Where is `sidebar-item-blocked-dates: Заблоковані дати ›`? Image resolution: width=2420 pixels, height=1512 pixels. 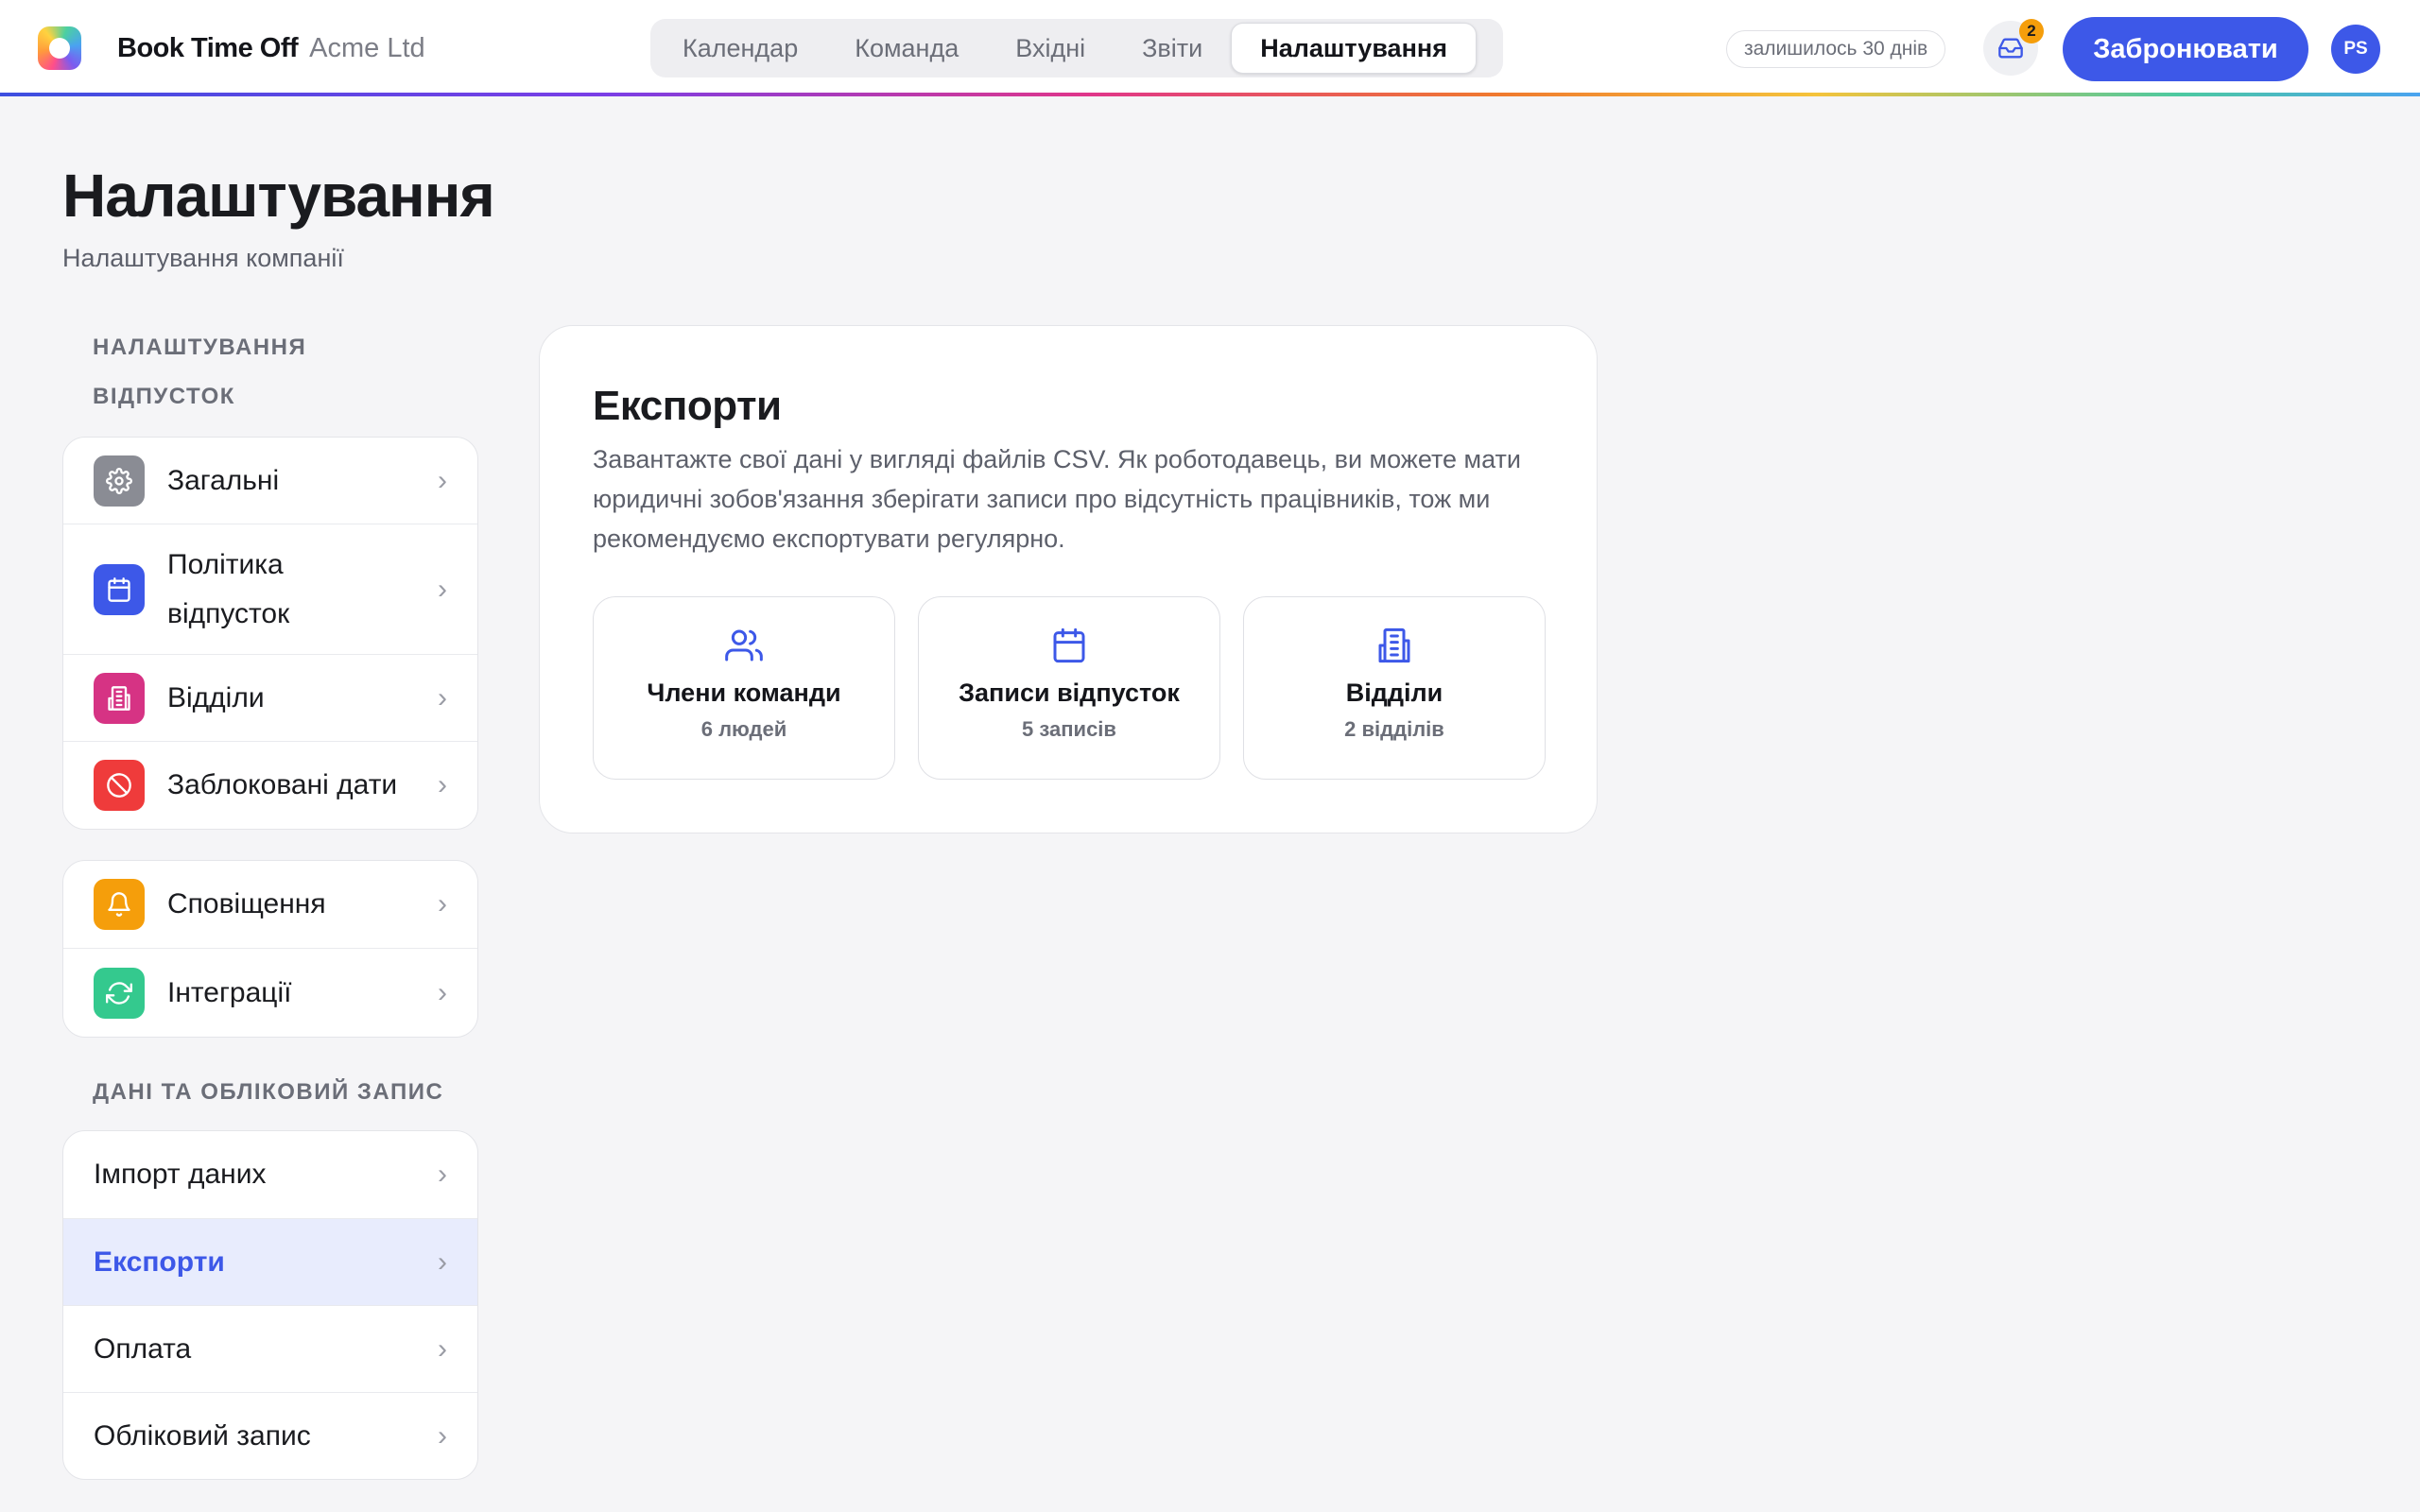
sidebar-item-blocked-dates: Заблоковані дати › is located at coordinates (270, 785).